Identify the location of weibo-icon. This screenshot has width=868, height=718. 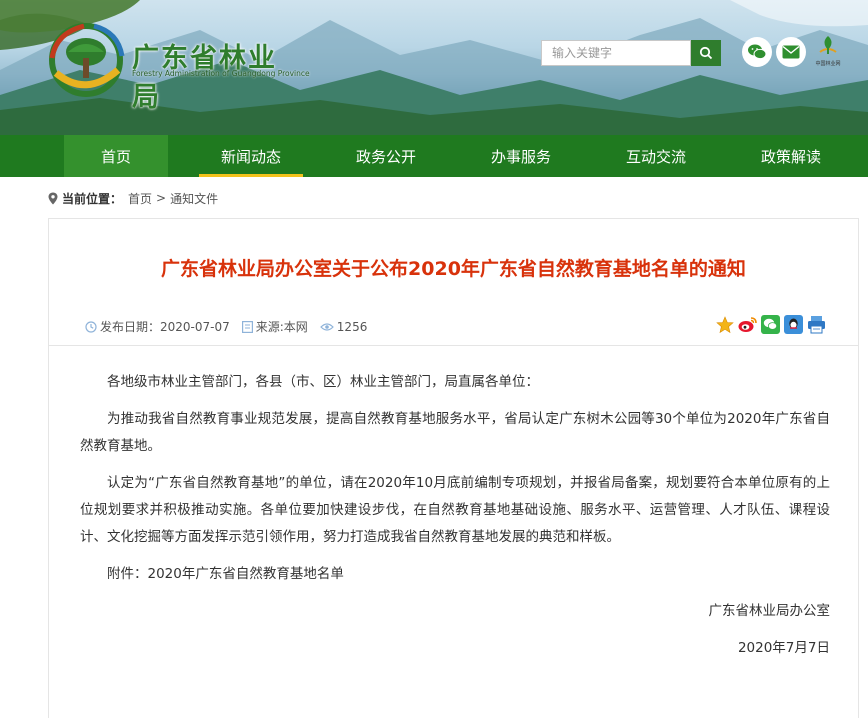
(747, 324).